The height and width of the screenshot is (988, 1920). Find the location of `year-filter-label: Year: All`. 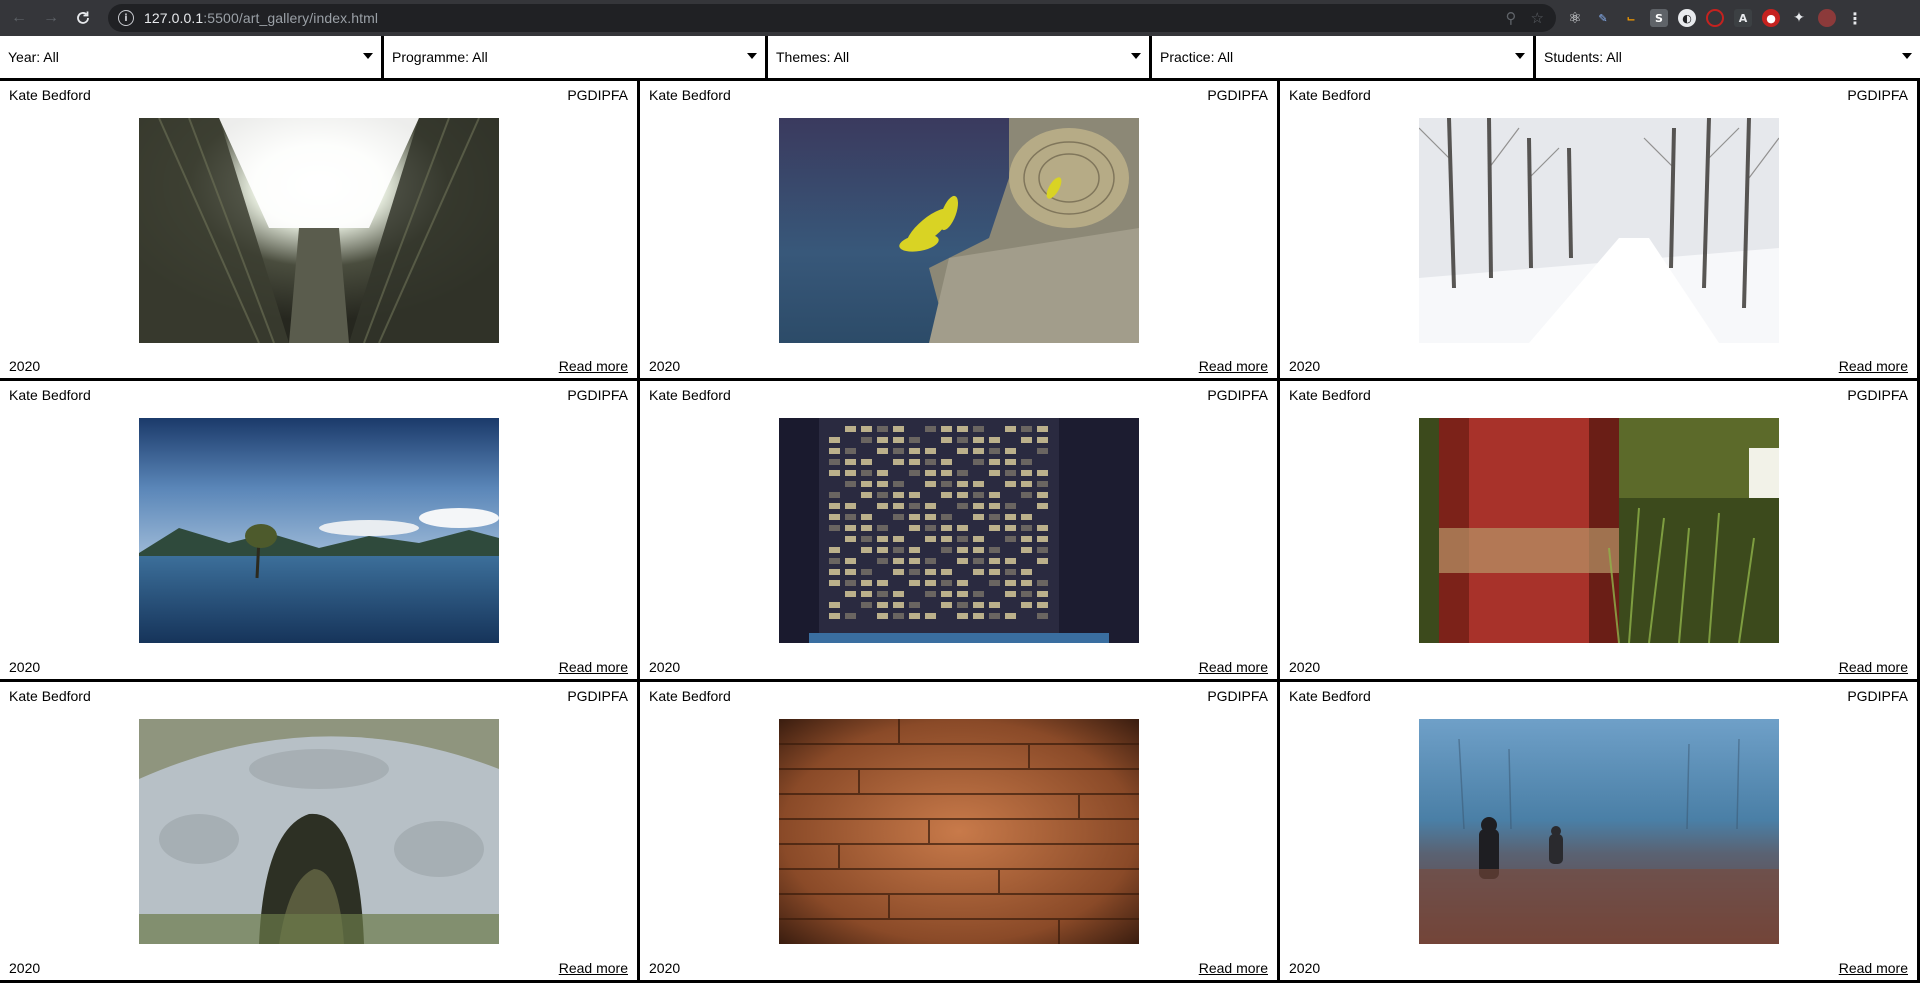

year-filter-label: Year: All is located at coordinates (33, 57).